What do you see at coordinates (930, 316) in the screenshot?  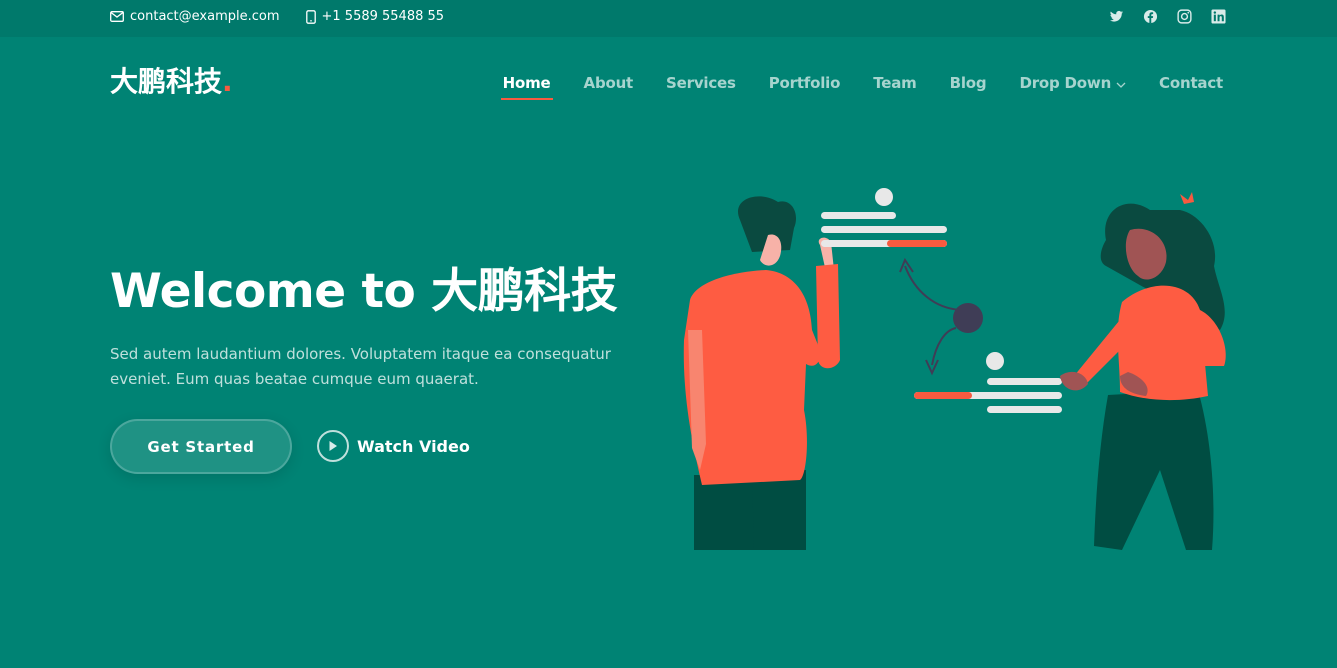 I see `connector-graphic` at bounding box center [930, 316].